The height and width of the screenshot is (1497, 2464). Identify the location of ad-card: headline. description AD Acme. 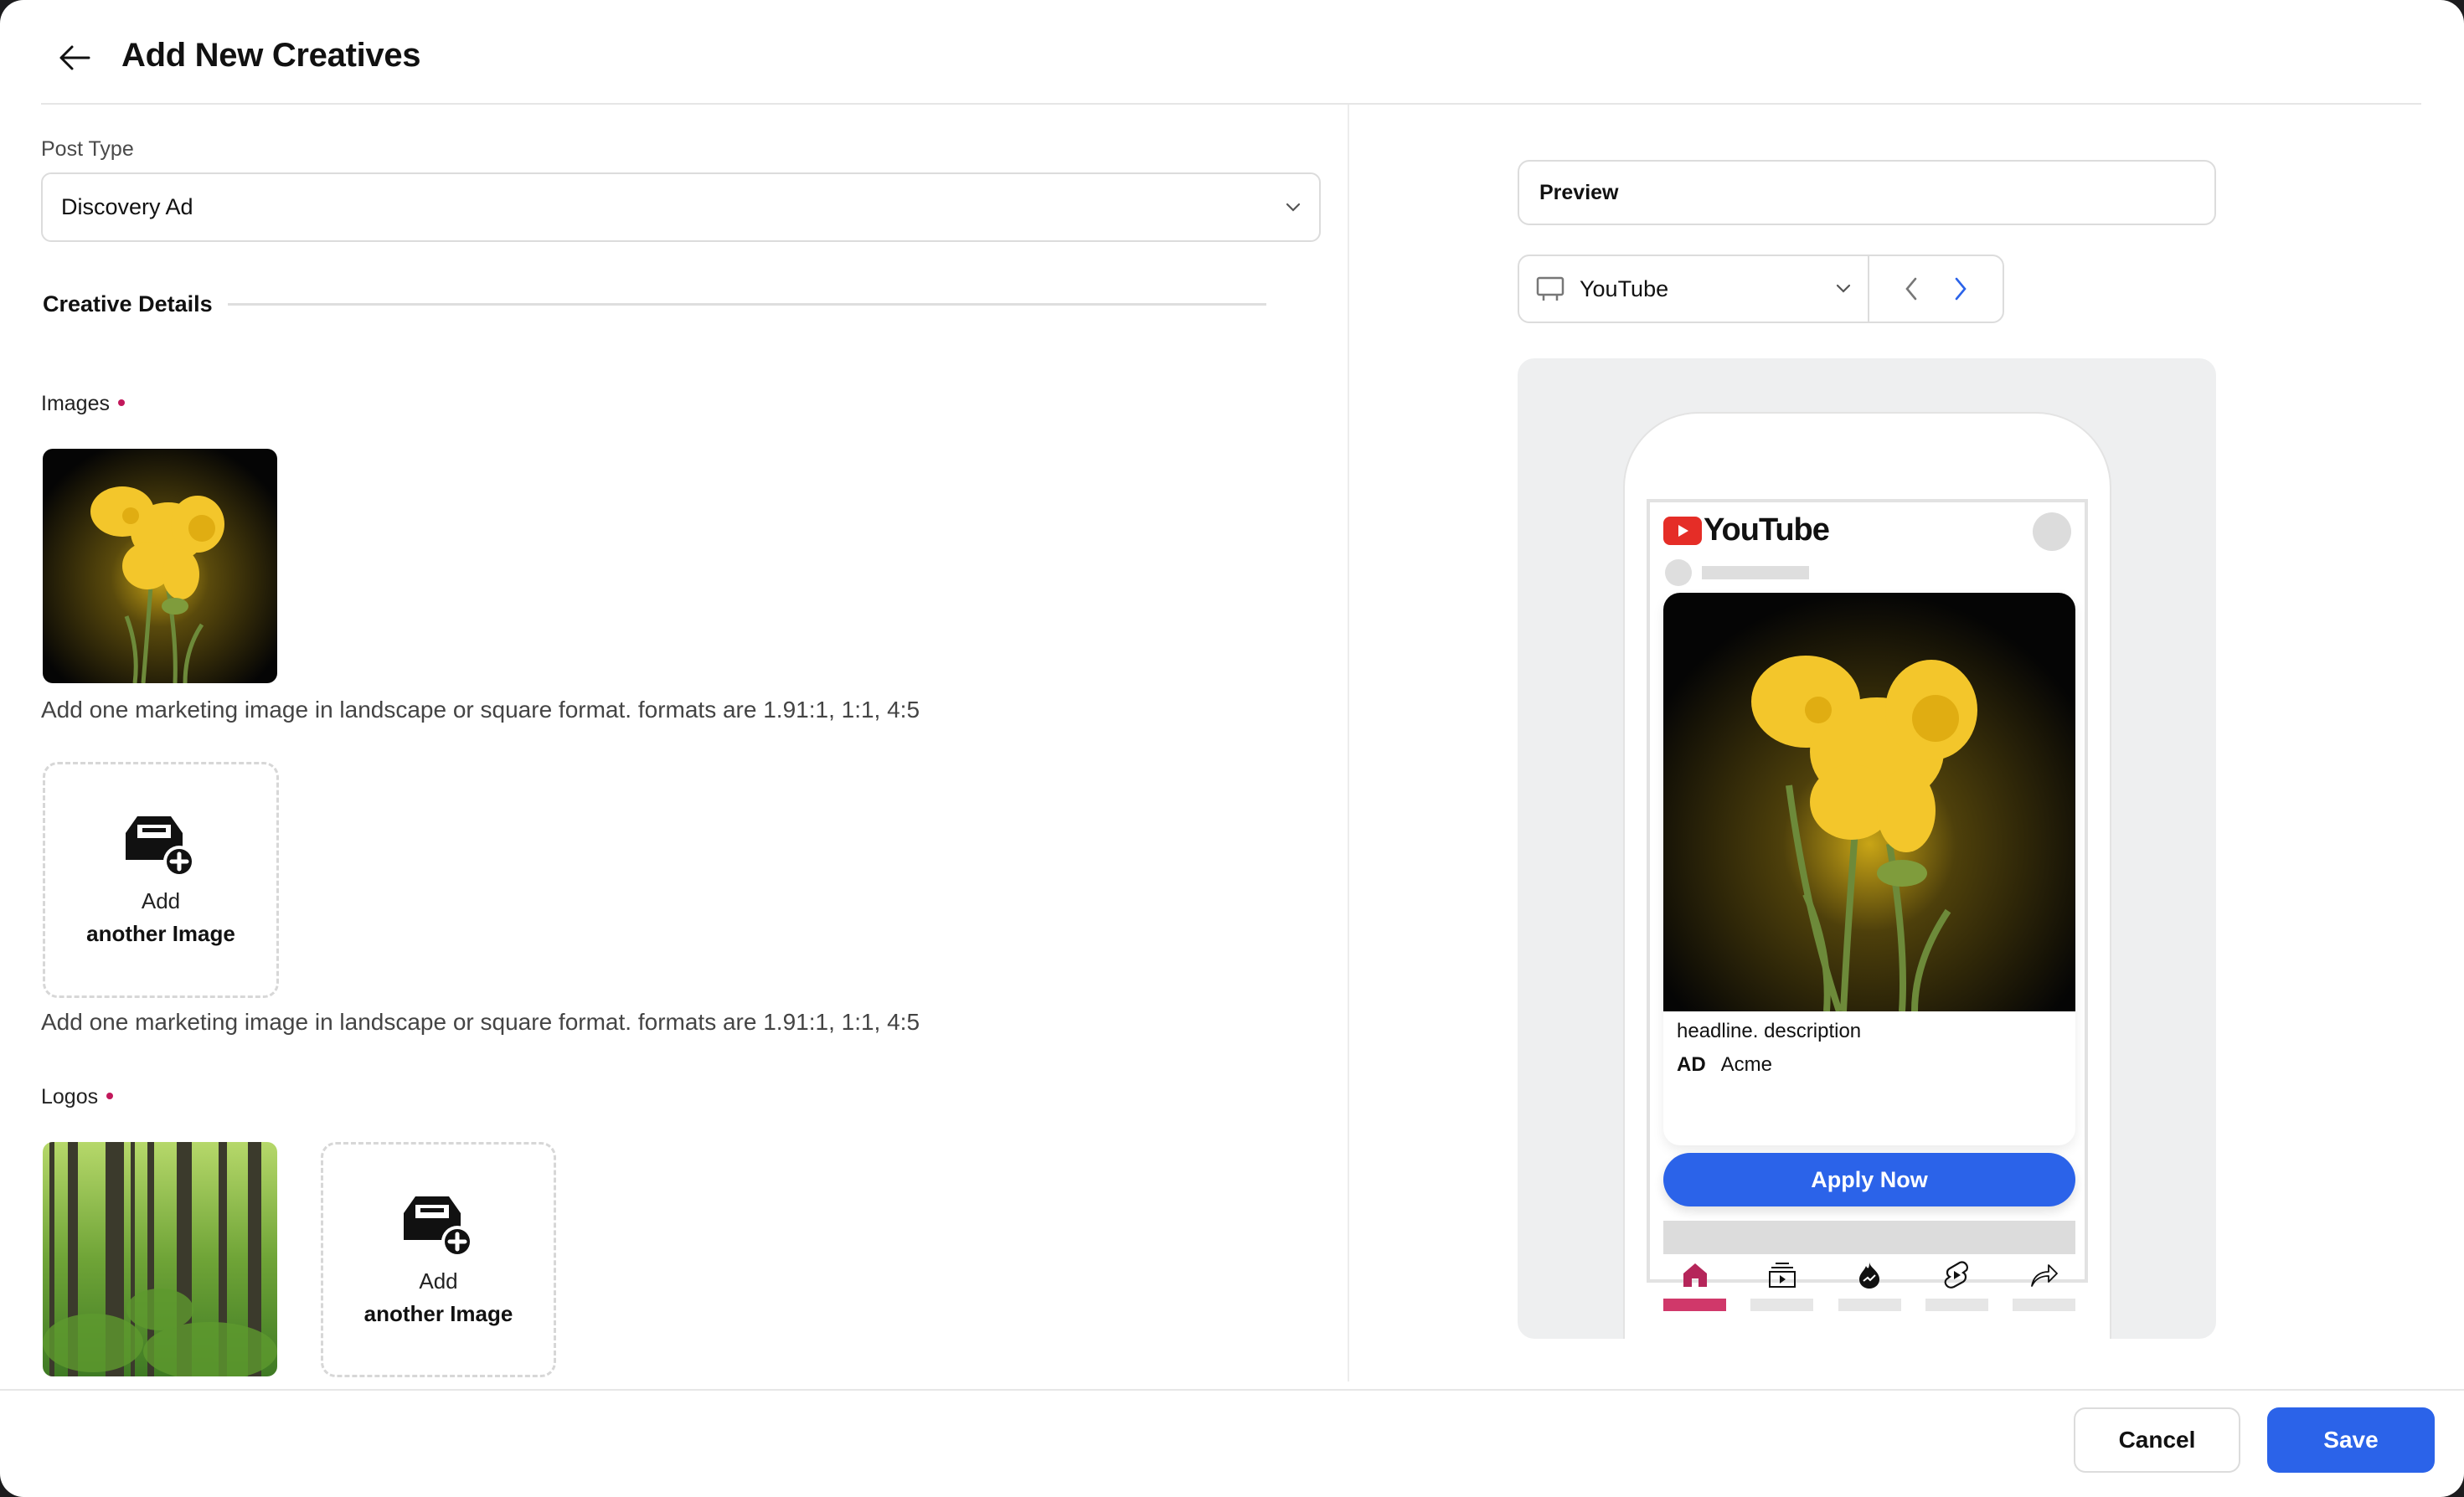
(1869, 869).